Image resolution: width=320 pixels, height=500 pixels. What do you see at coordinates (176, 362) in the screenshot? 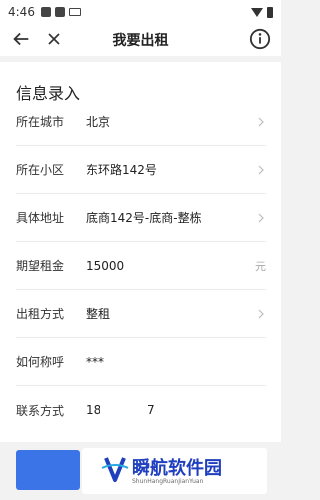
I see `name-input: ***` at bounding box center [176, 362].